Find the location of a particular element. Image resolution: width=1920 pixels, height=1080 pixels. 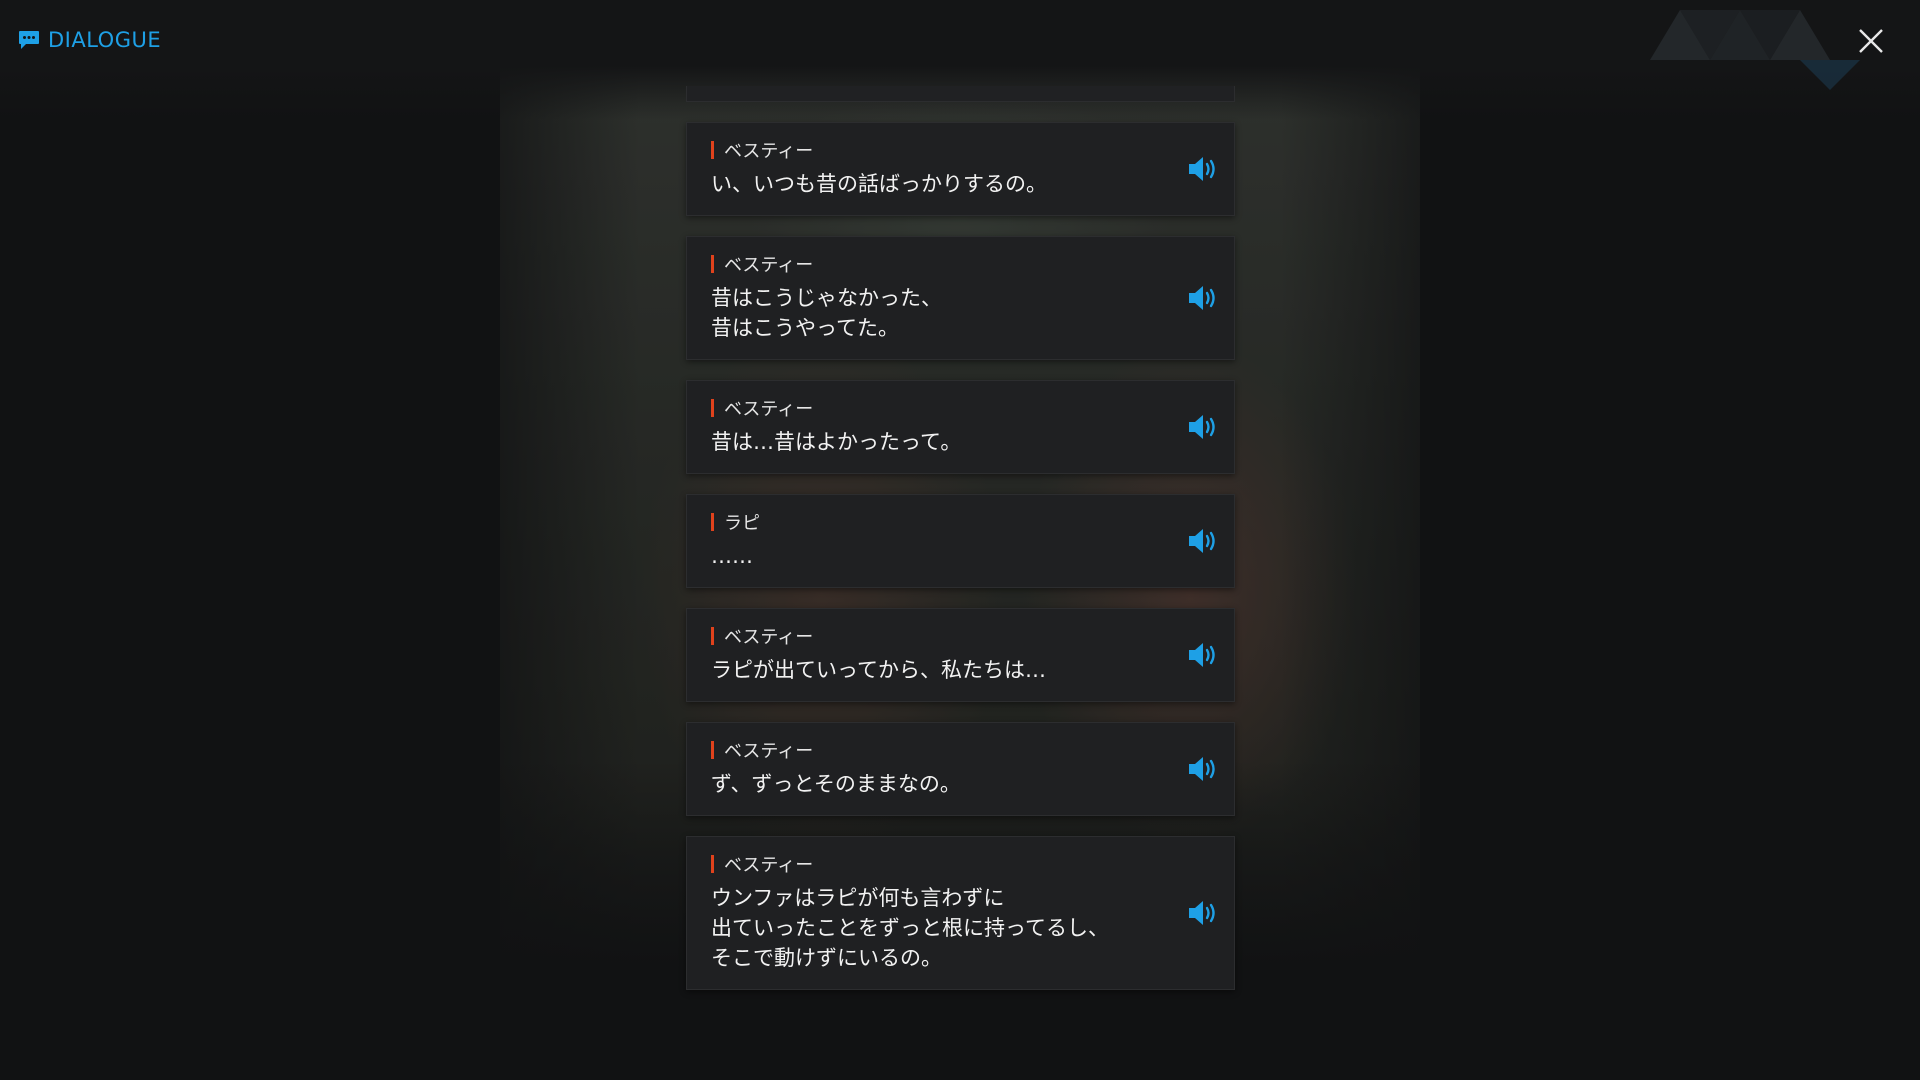

dialogue-text: 昔はこうじゃなかった、 昔はこうやってた。 is located at coordinates (826, 313).